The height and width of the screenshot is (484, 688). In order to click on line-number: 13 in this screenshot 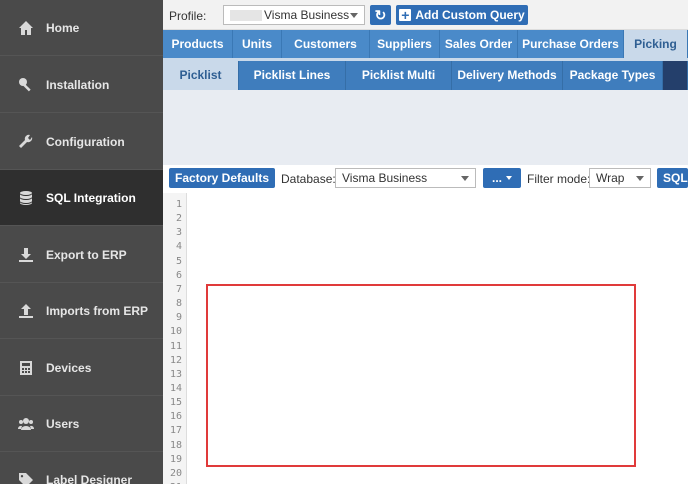, I will do `click(175, 374)`.